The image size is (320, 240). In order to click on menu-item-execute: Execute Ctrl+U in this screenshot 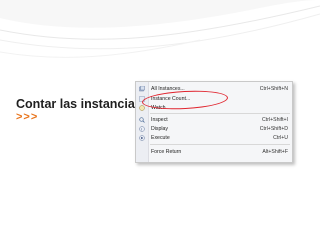, I will do `click(214, 138)`.